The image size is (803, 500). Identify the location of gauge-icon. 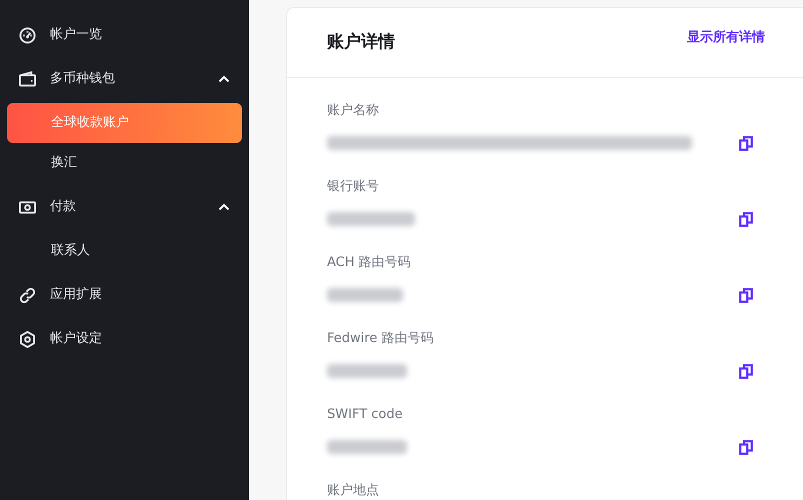
(27, 35).